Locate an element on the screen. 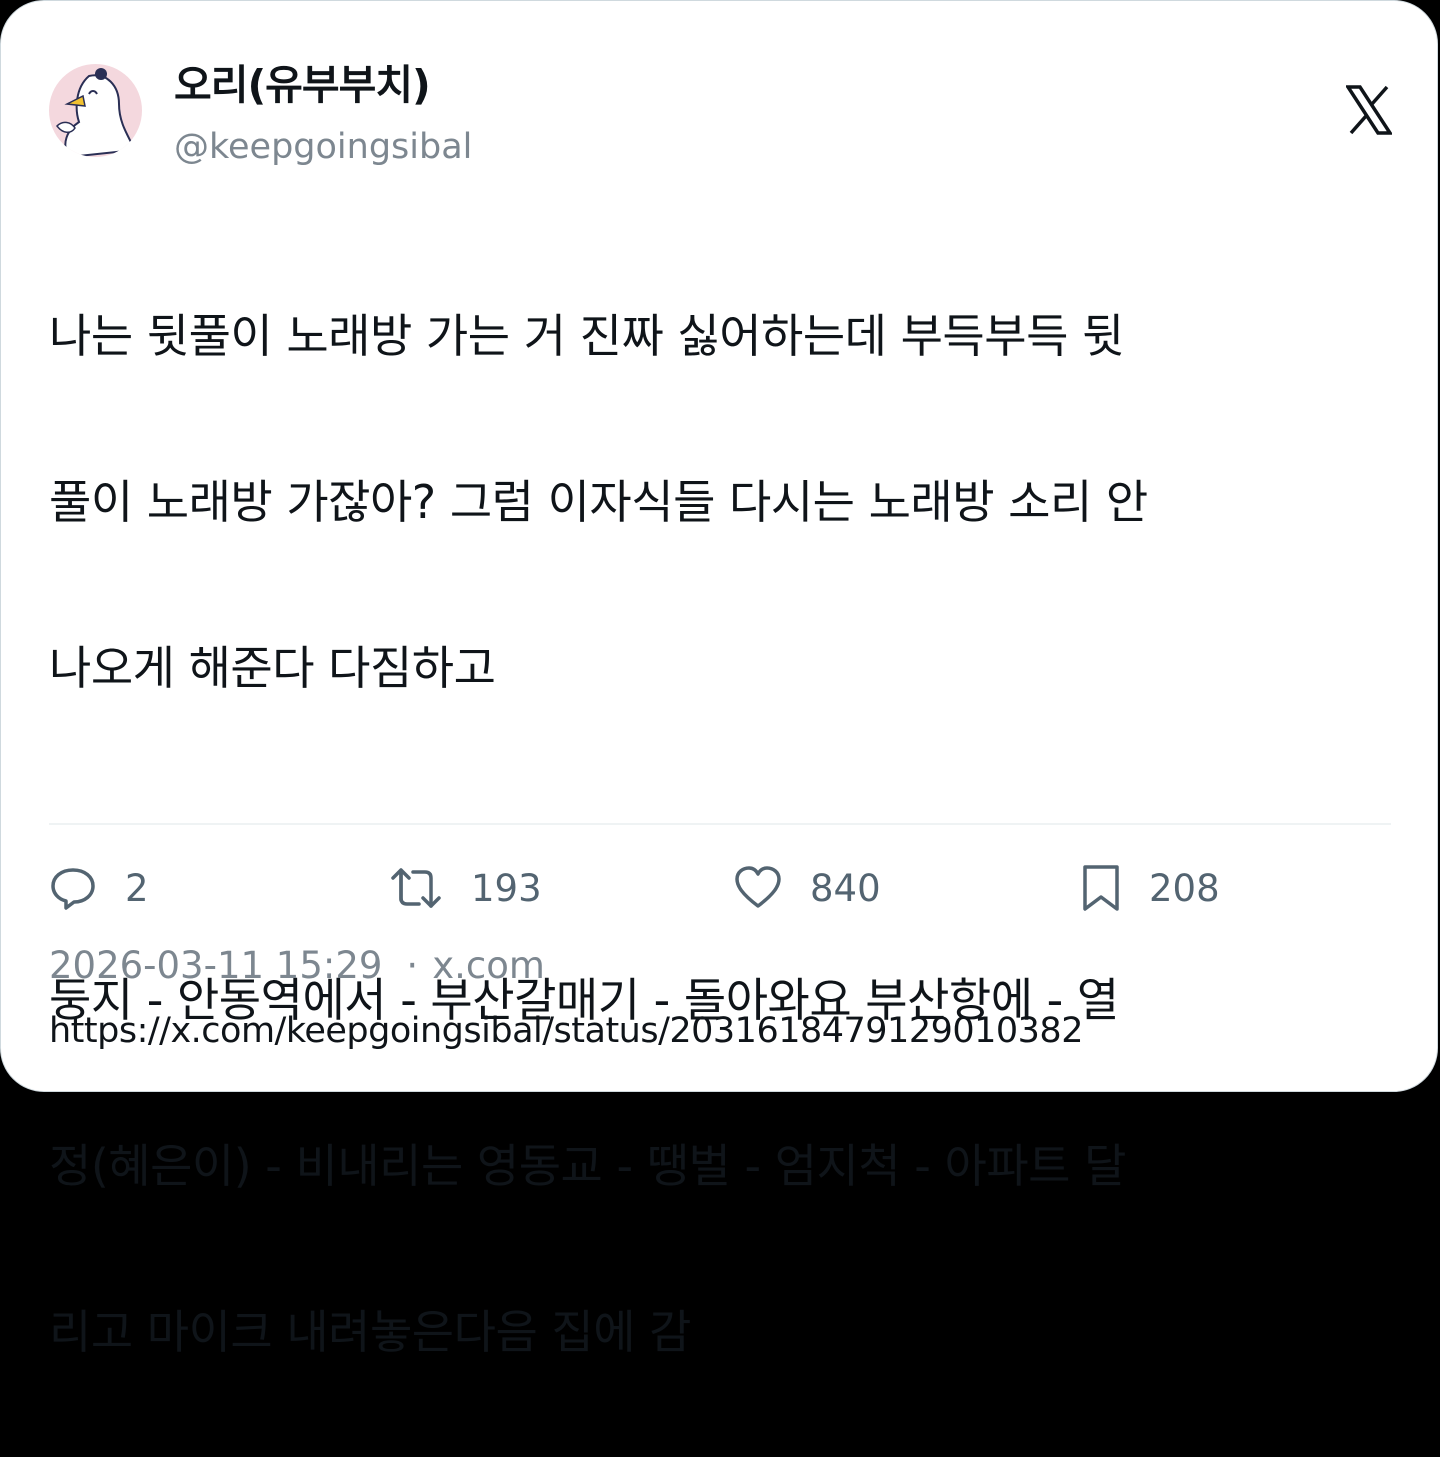 The height and width of the screenshot is (1457, 1440). bookmark-button: 208 is located at coordinates (1150, 888).